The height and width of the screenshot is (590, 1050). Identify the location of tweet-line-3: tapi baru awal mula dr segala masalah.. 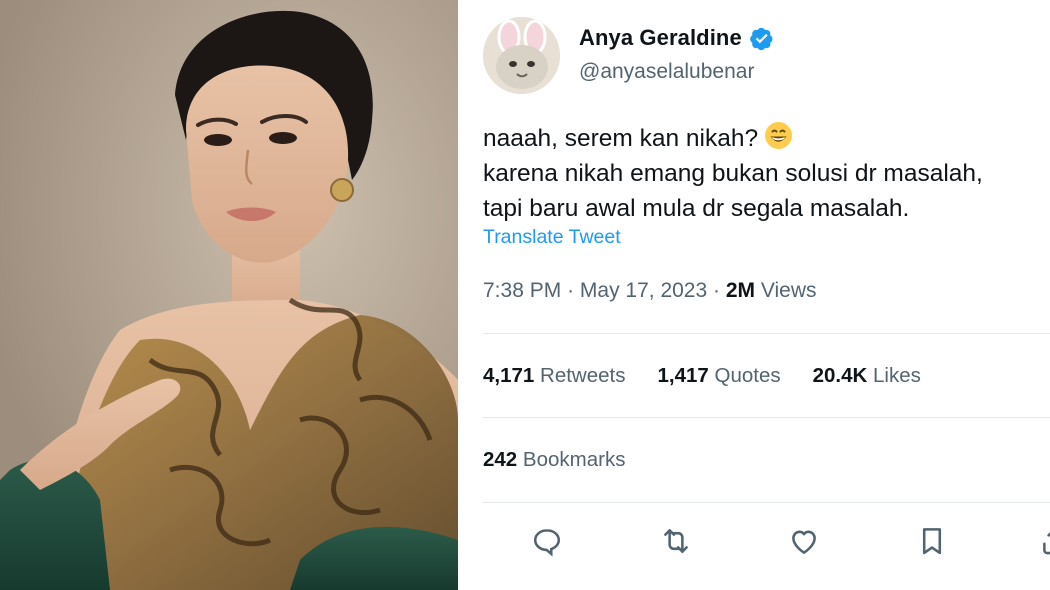
(696, 208).